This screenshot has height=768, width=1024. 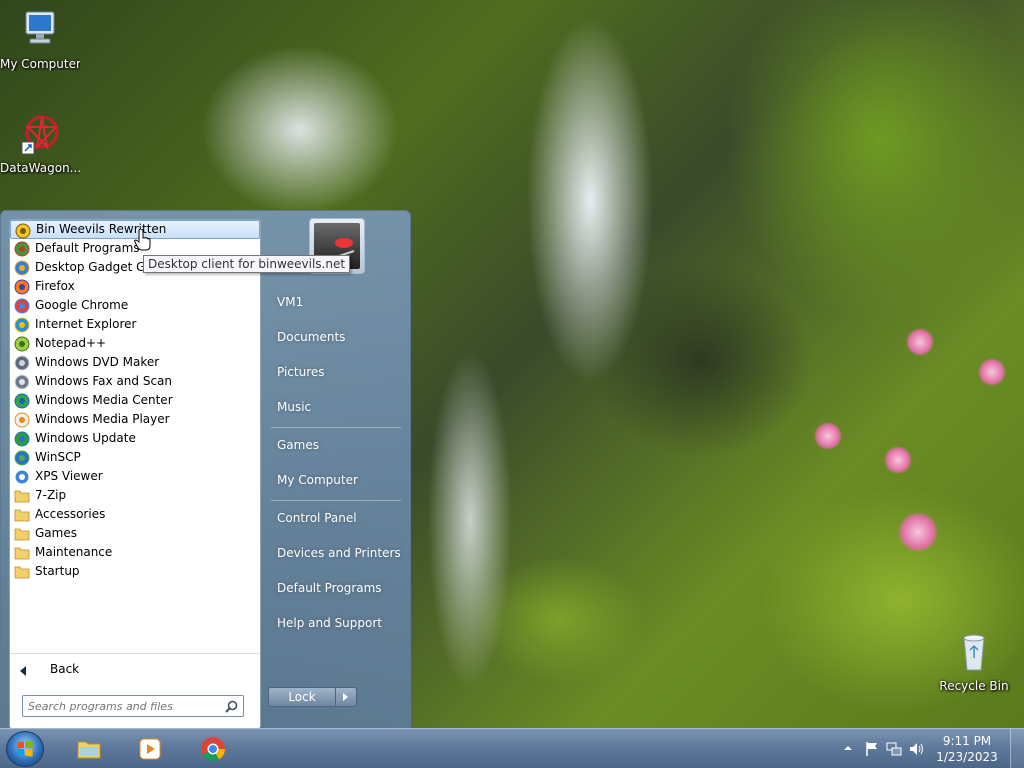 I want to click on shutdown-options-button, so click(x=346, y=697).